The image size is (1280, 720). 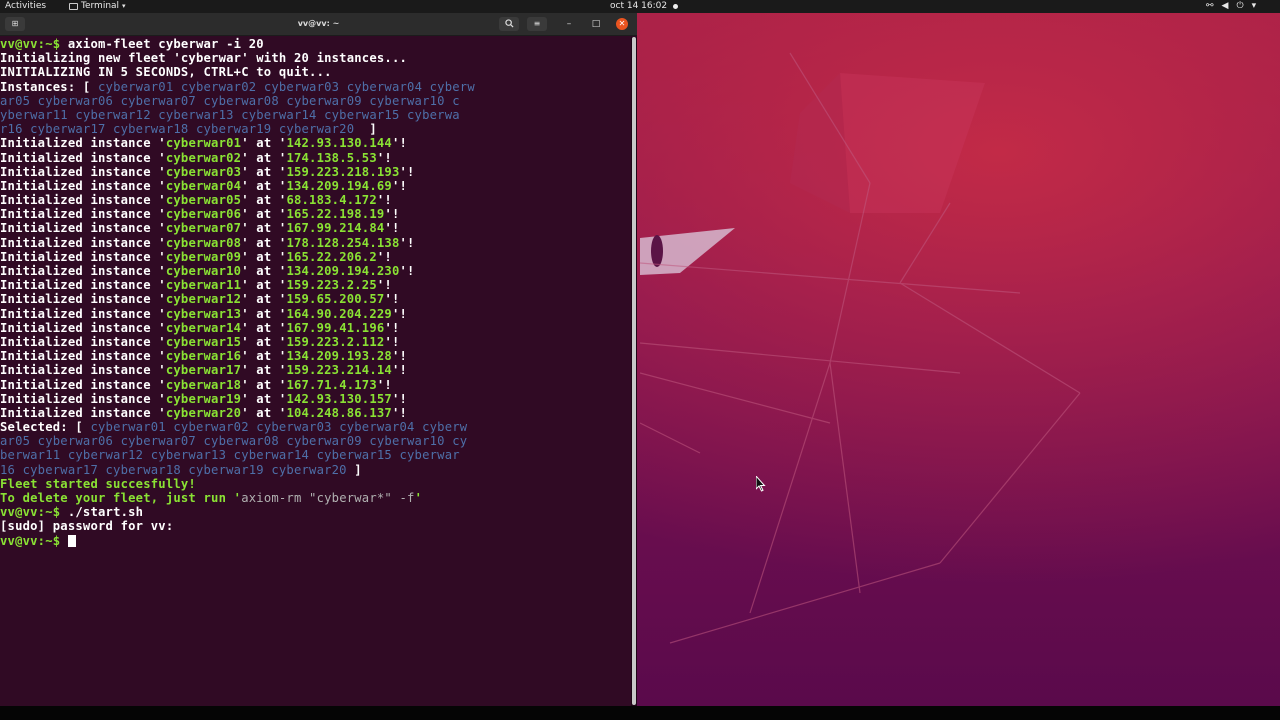 What do you see at coordinates (640, 713) in the screenshot?
I see `screen-bottom-edge` at bounding box center [640, 713].